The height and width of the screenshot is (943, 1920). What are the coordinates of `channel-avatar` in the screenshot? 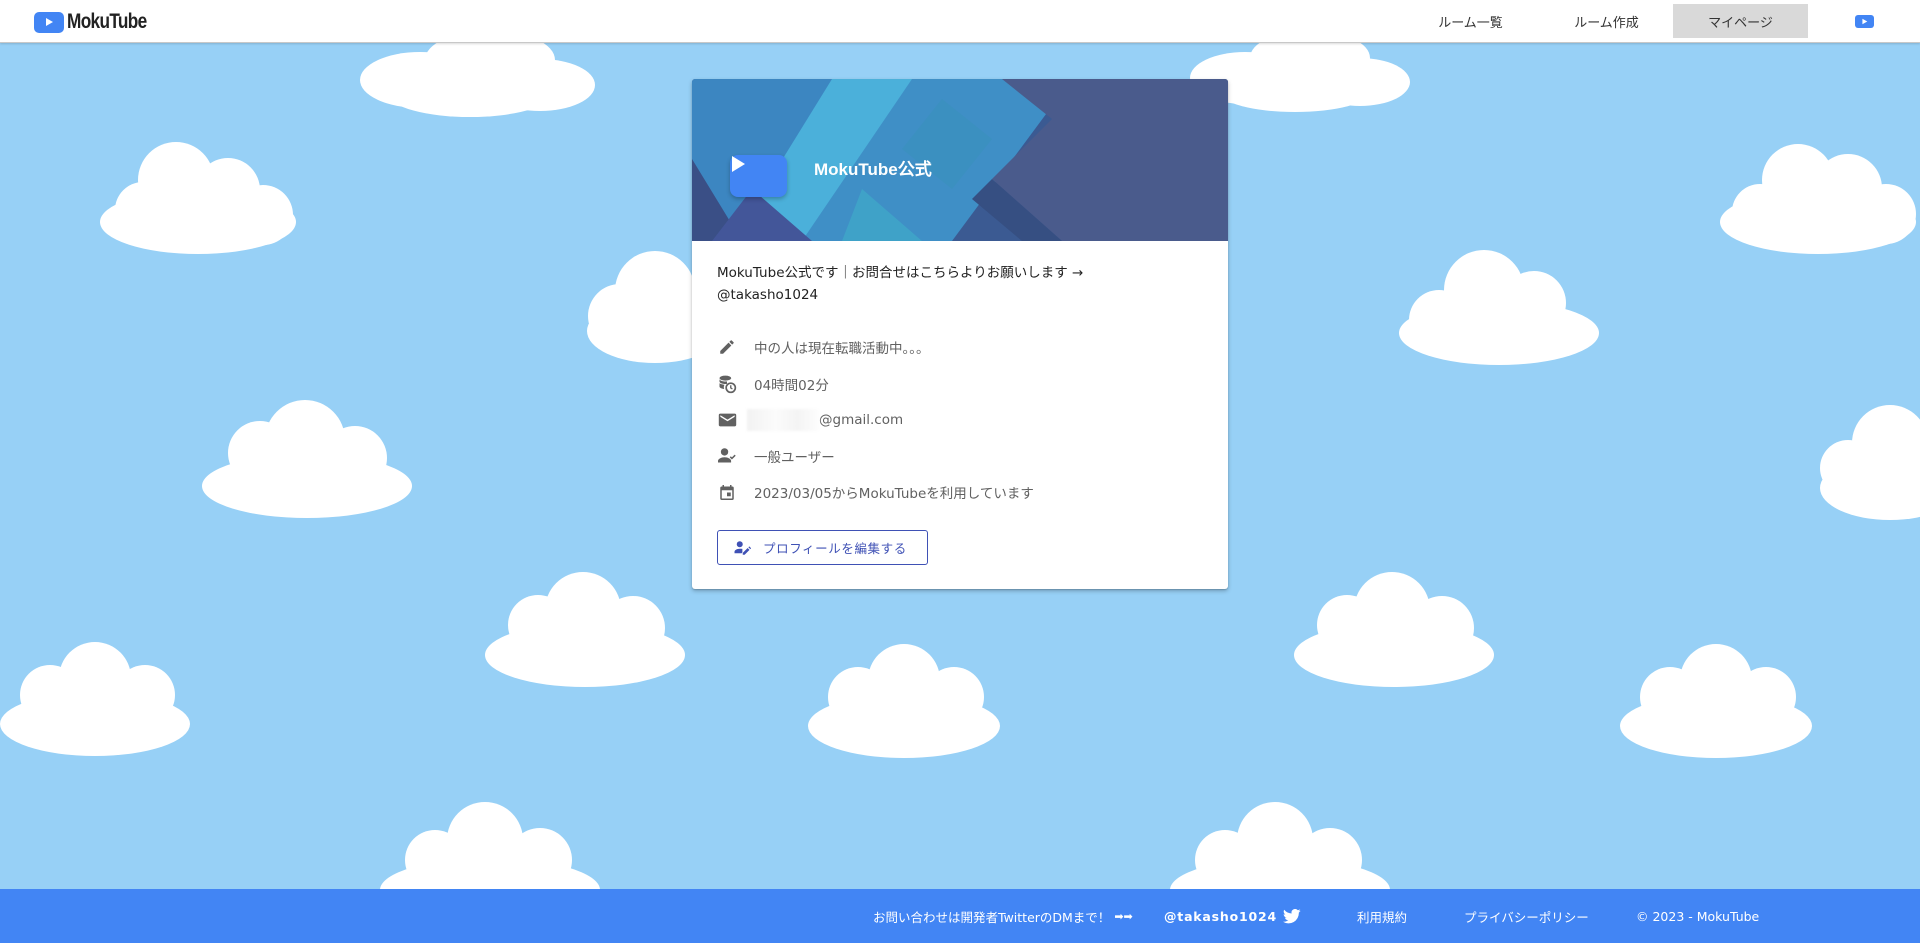 It's located at (758, 176).